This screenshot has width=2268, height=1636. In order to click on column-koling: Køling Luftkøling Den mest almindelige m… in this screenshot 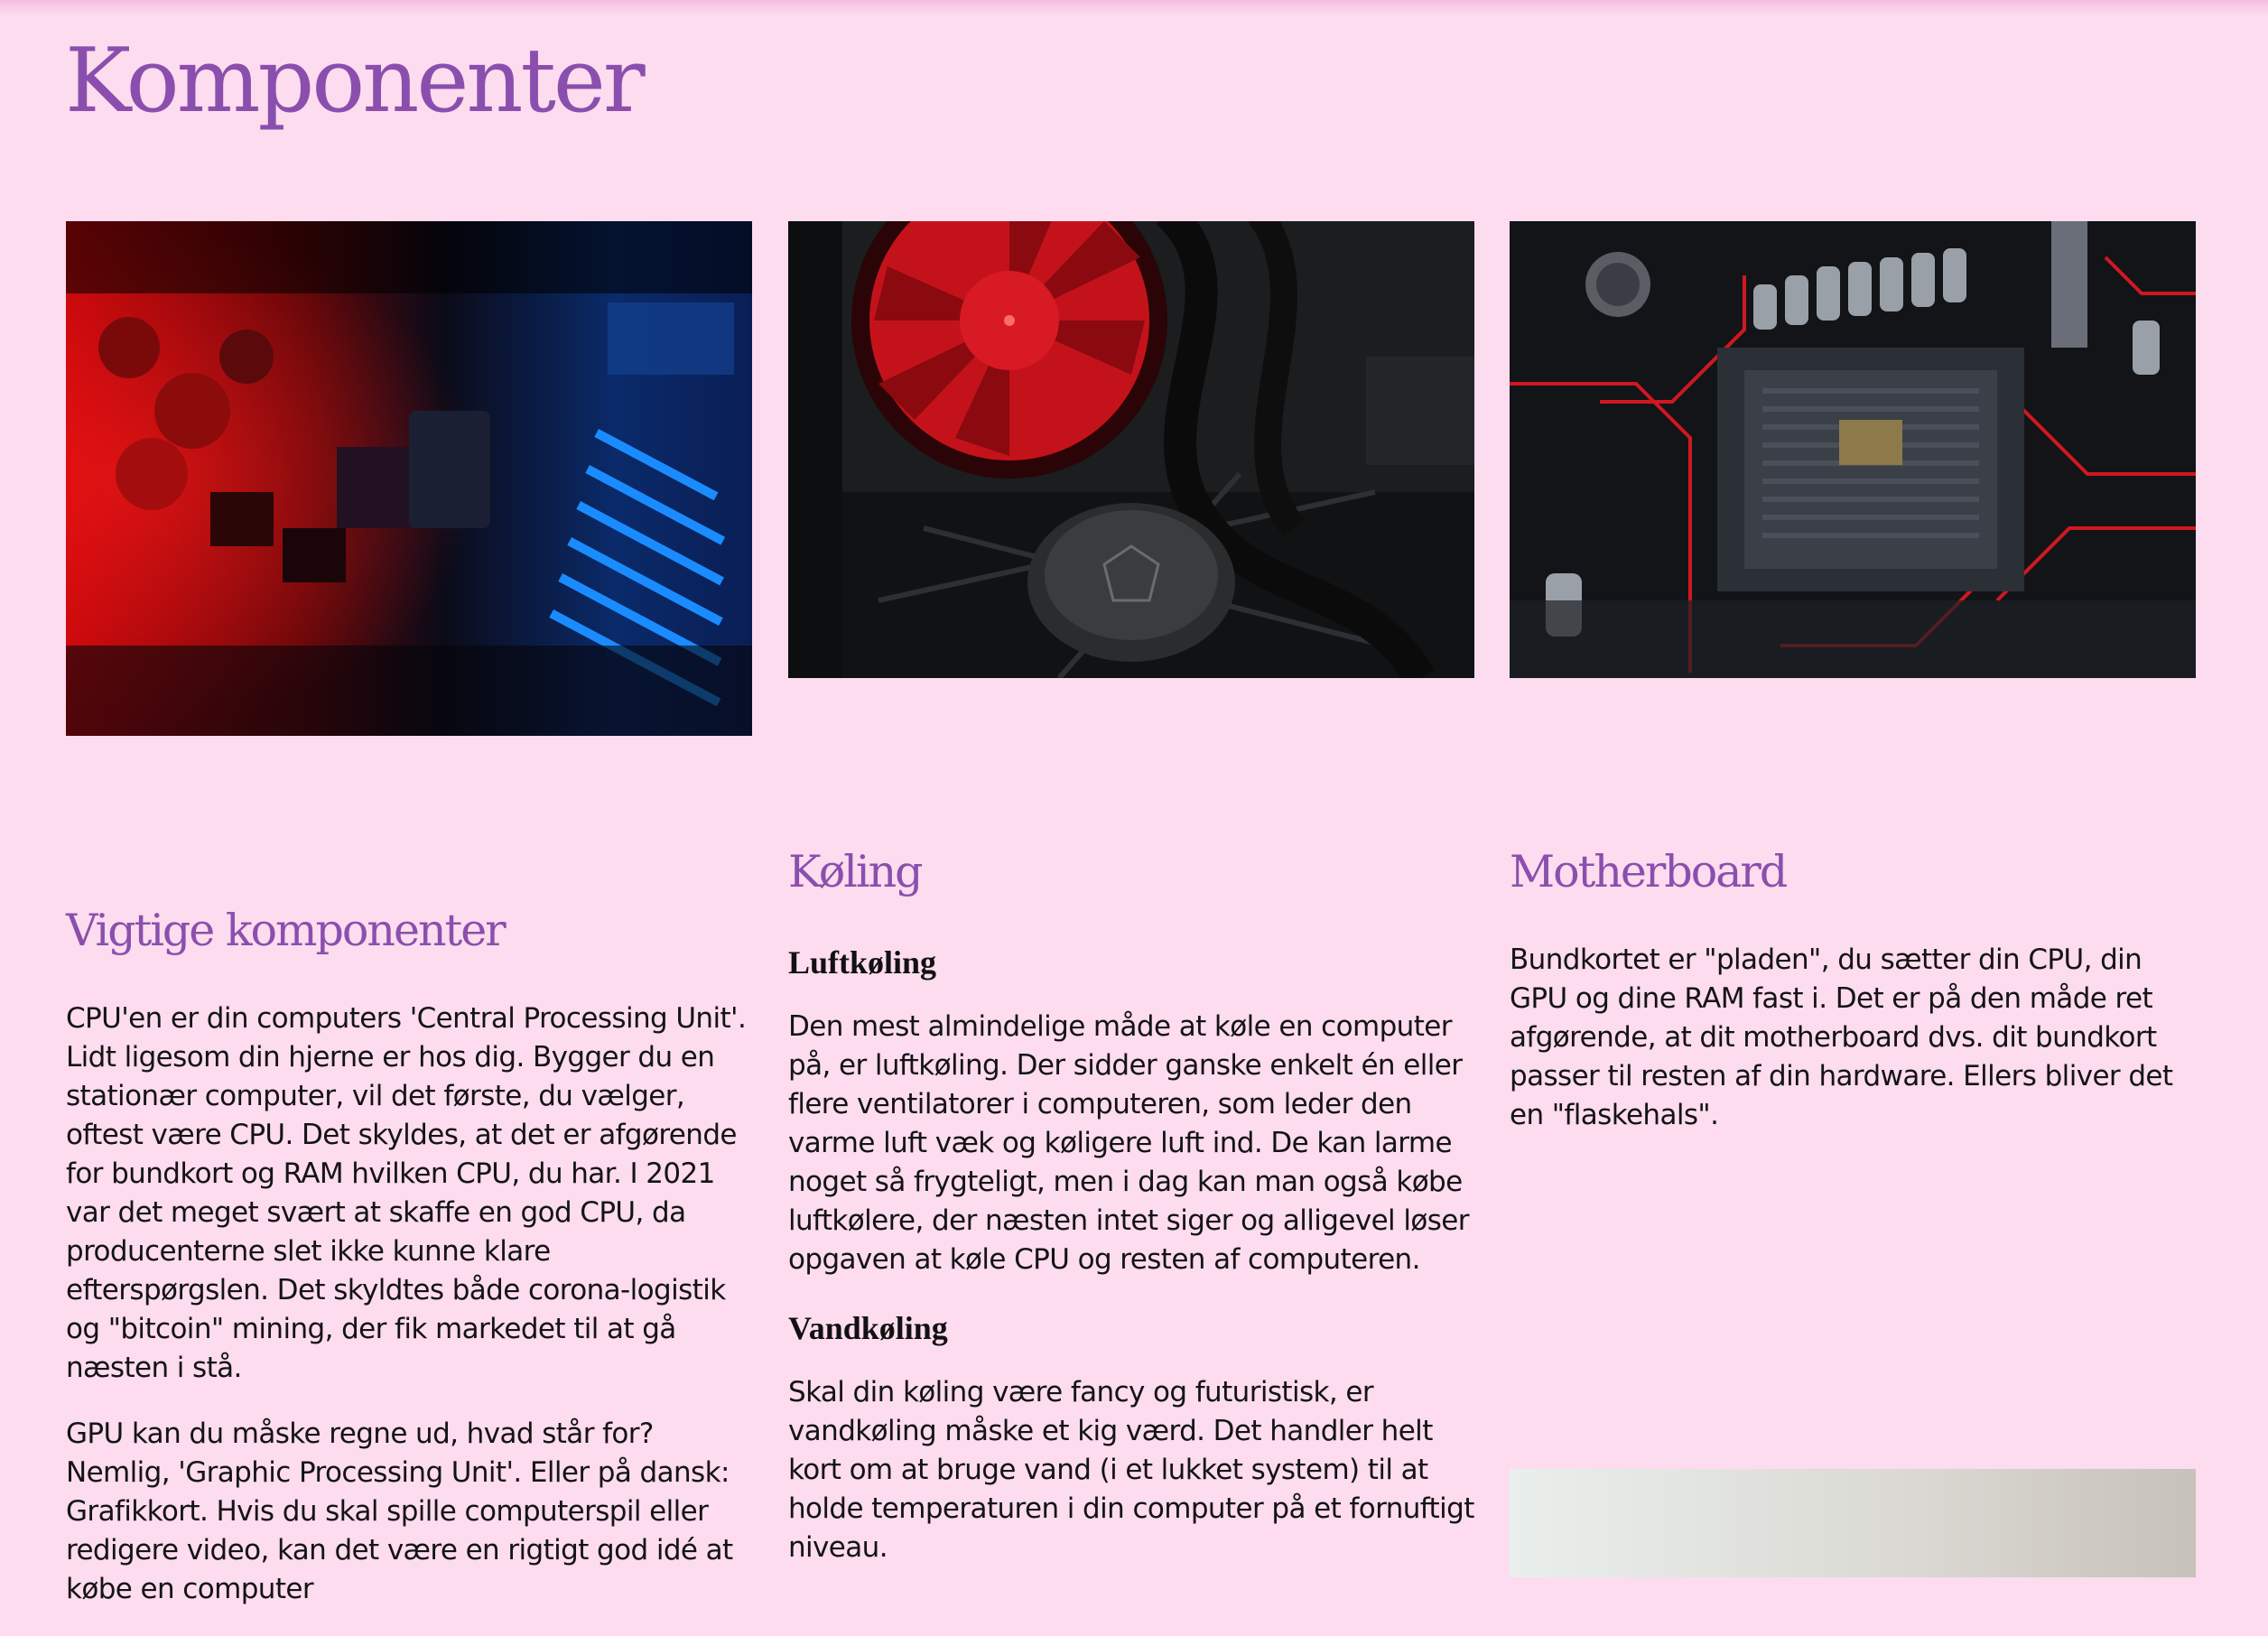, I will do `click(1133, 1217)`.